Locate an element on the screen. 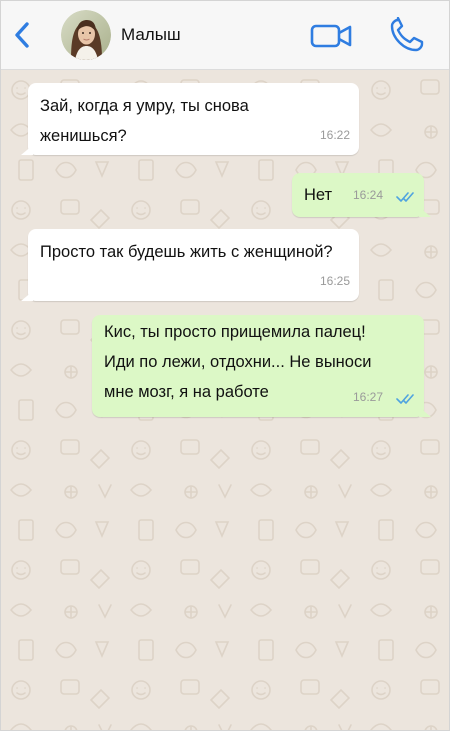 This screenshot has height=731, width=450. message-line: Кис, ты просто прищемила палец! is located at coordinates (235, 332).